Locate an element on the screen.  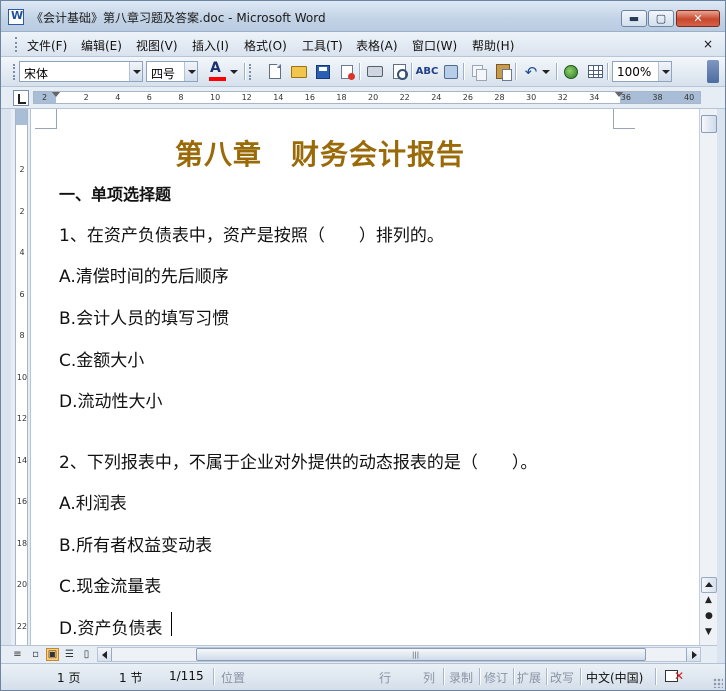
vertical-ruler-number: 16 is located at coordinates (22, 501).